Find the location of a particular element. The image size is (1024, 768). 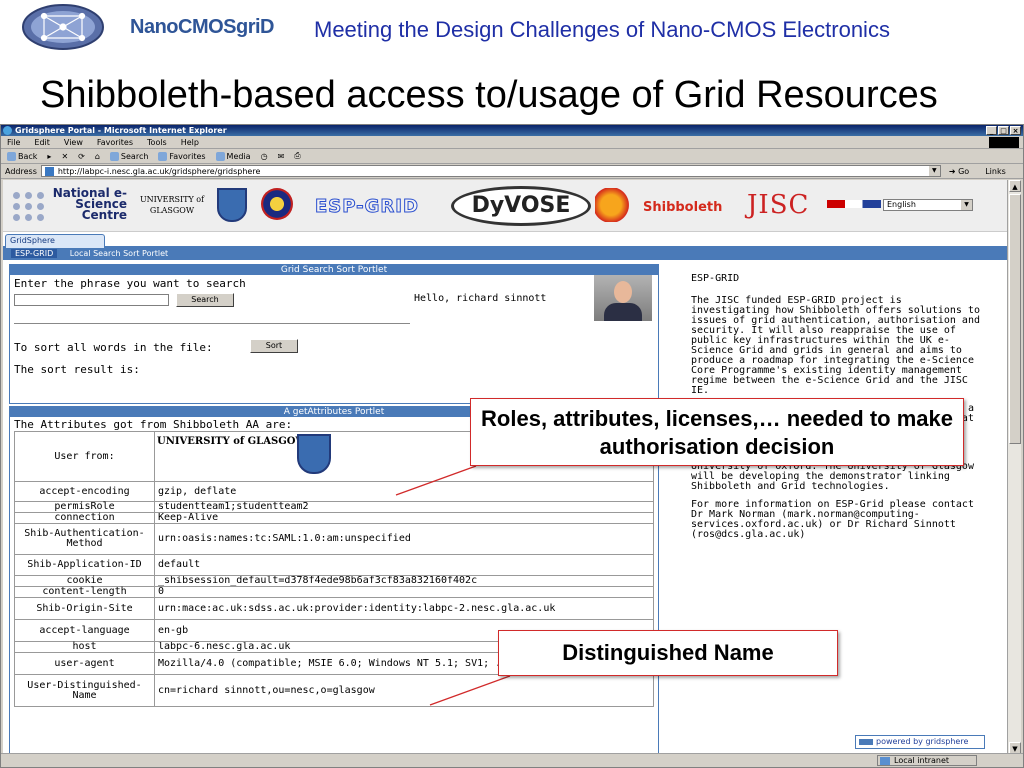

attr-value: Keep-Alive is located at coordinates (404, 518).